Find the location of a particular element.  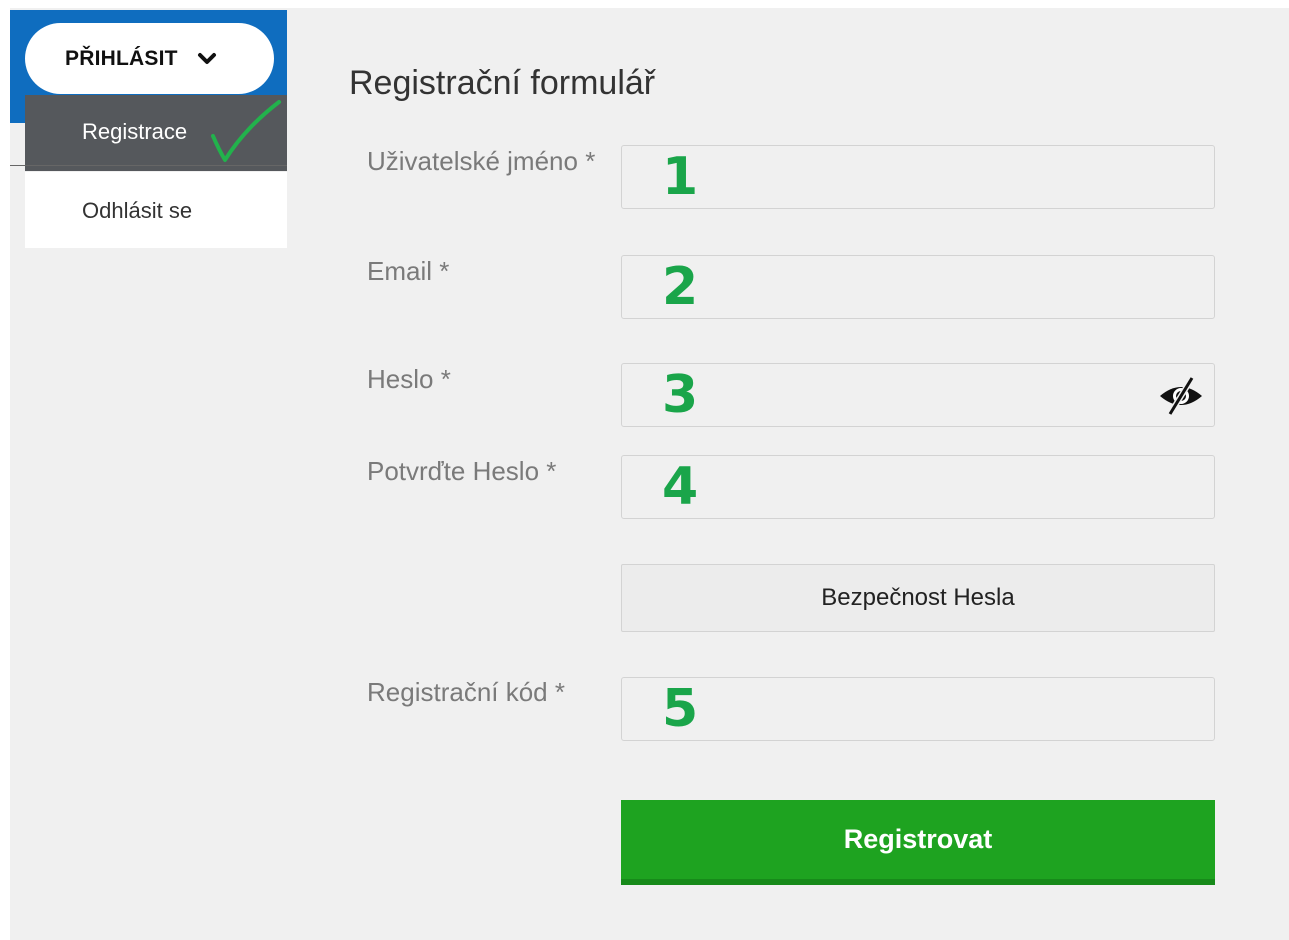

password-strength-indicator: Bezpečnost Hesla is located at coordinates (918, 598).